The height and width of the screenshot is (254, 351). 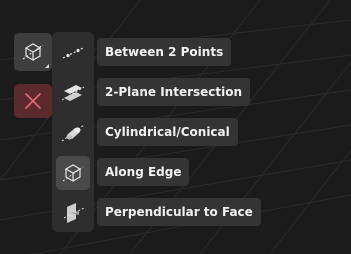 I want to click on close-button, so click(x=33, y=101).